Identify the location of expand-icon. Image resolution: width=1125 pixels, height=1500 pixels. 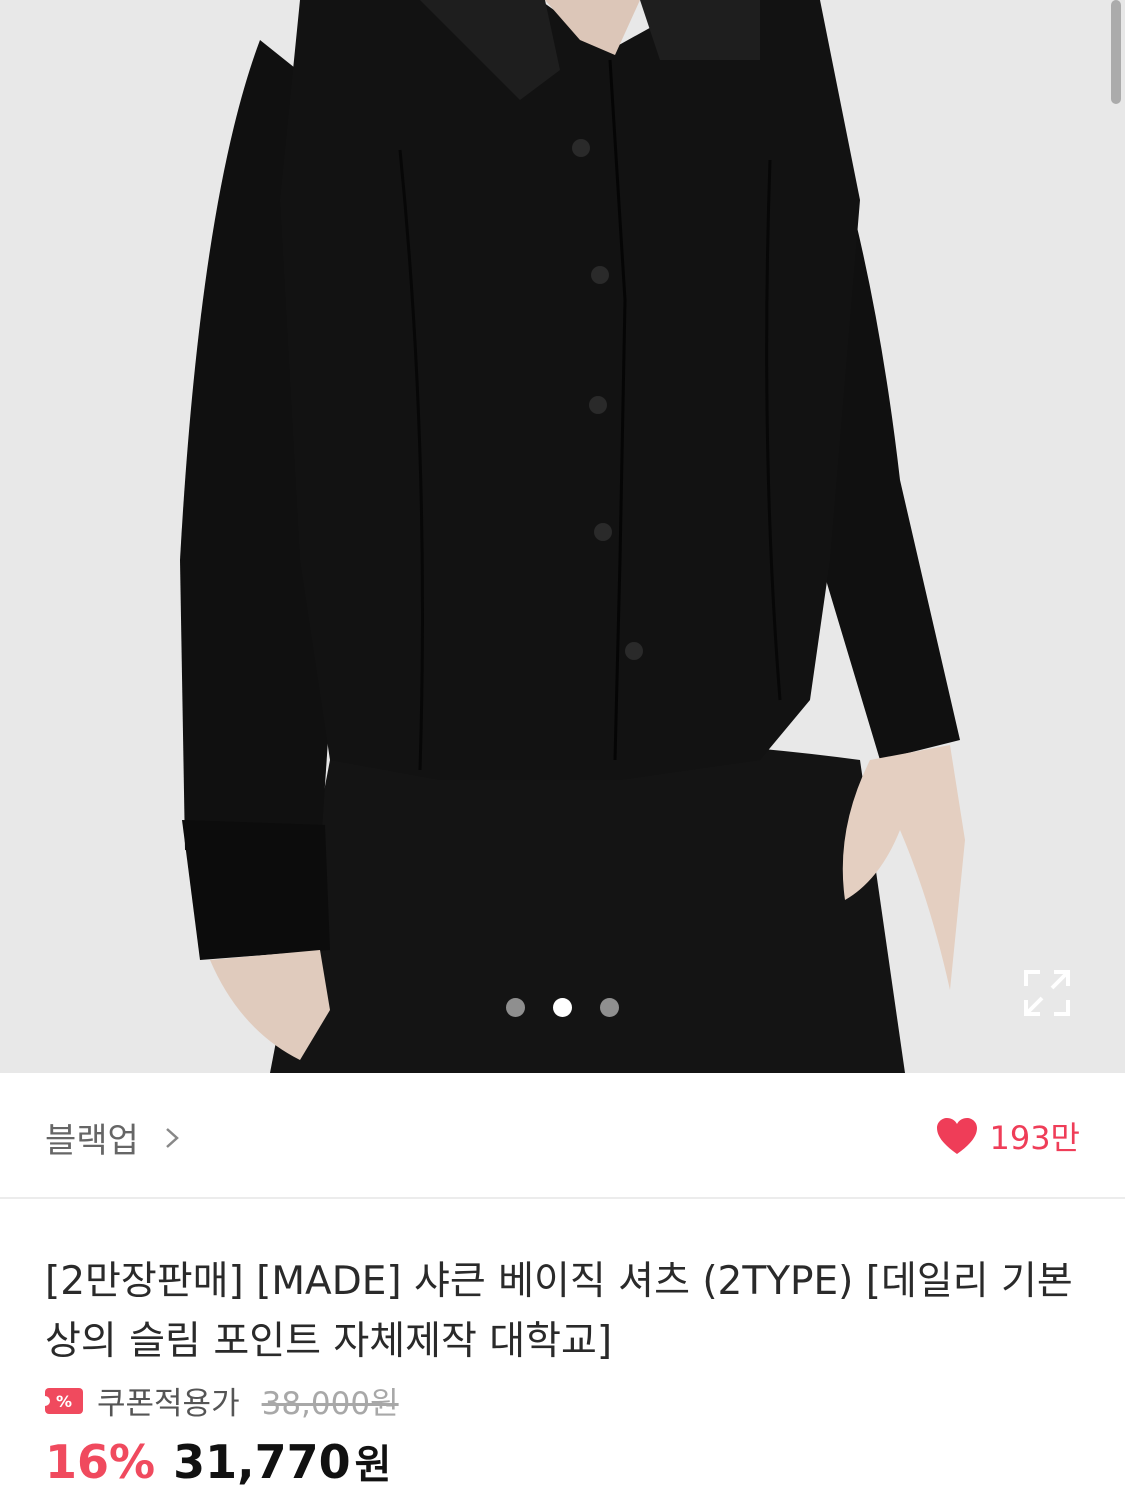
(1047, 993).